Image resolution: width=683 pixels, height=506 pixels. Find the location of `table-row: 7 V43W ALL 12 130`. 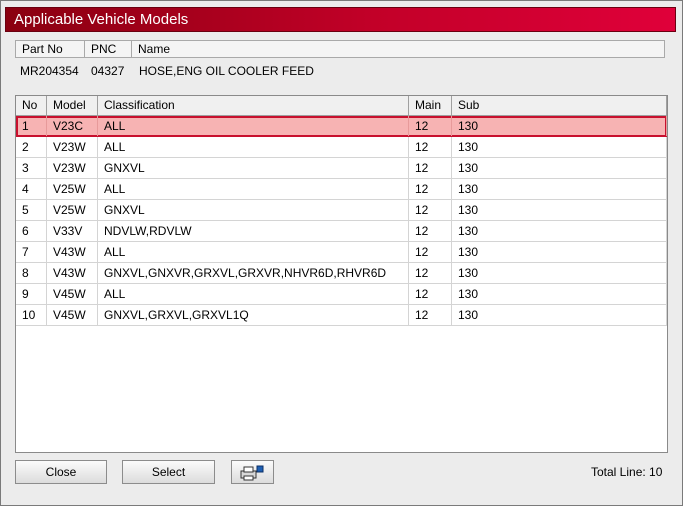

table-row: 7 V43W ALL 12 130 is located at coordinates (341, 252).